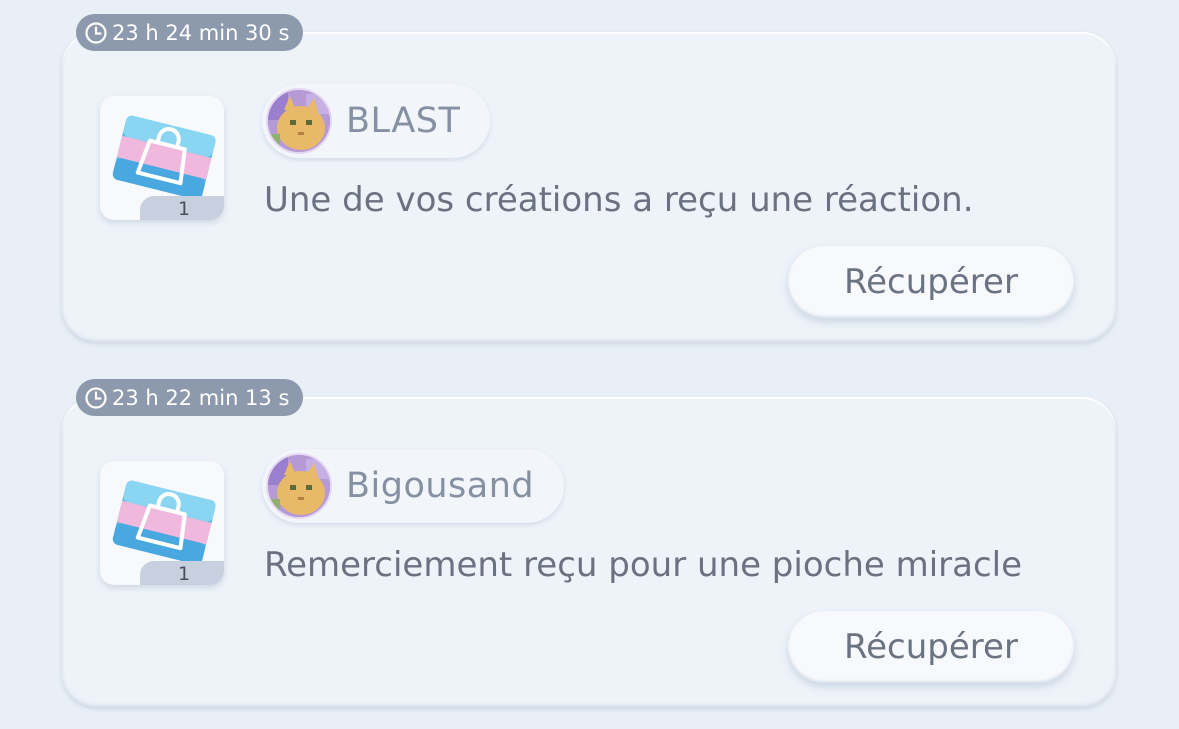 The width and height of the screenshot is (1179, 729). I want to click on sender-name: BLAST, so click(403, 121).